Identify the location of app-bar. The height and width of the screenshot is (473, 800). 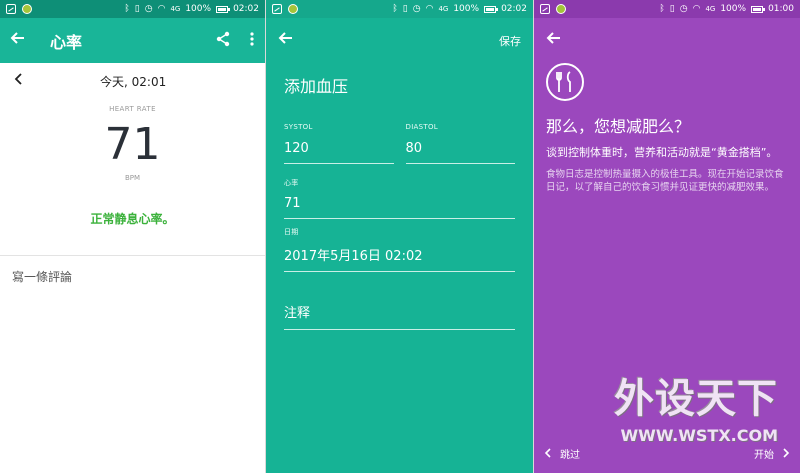
(667, 40).